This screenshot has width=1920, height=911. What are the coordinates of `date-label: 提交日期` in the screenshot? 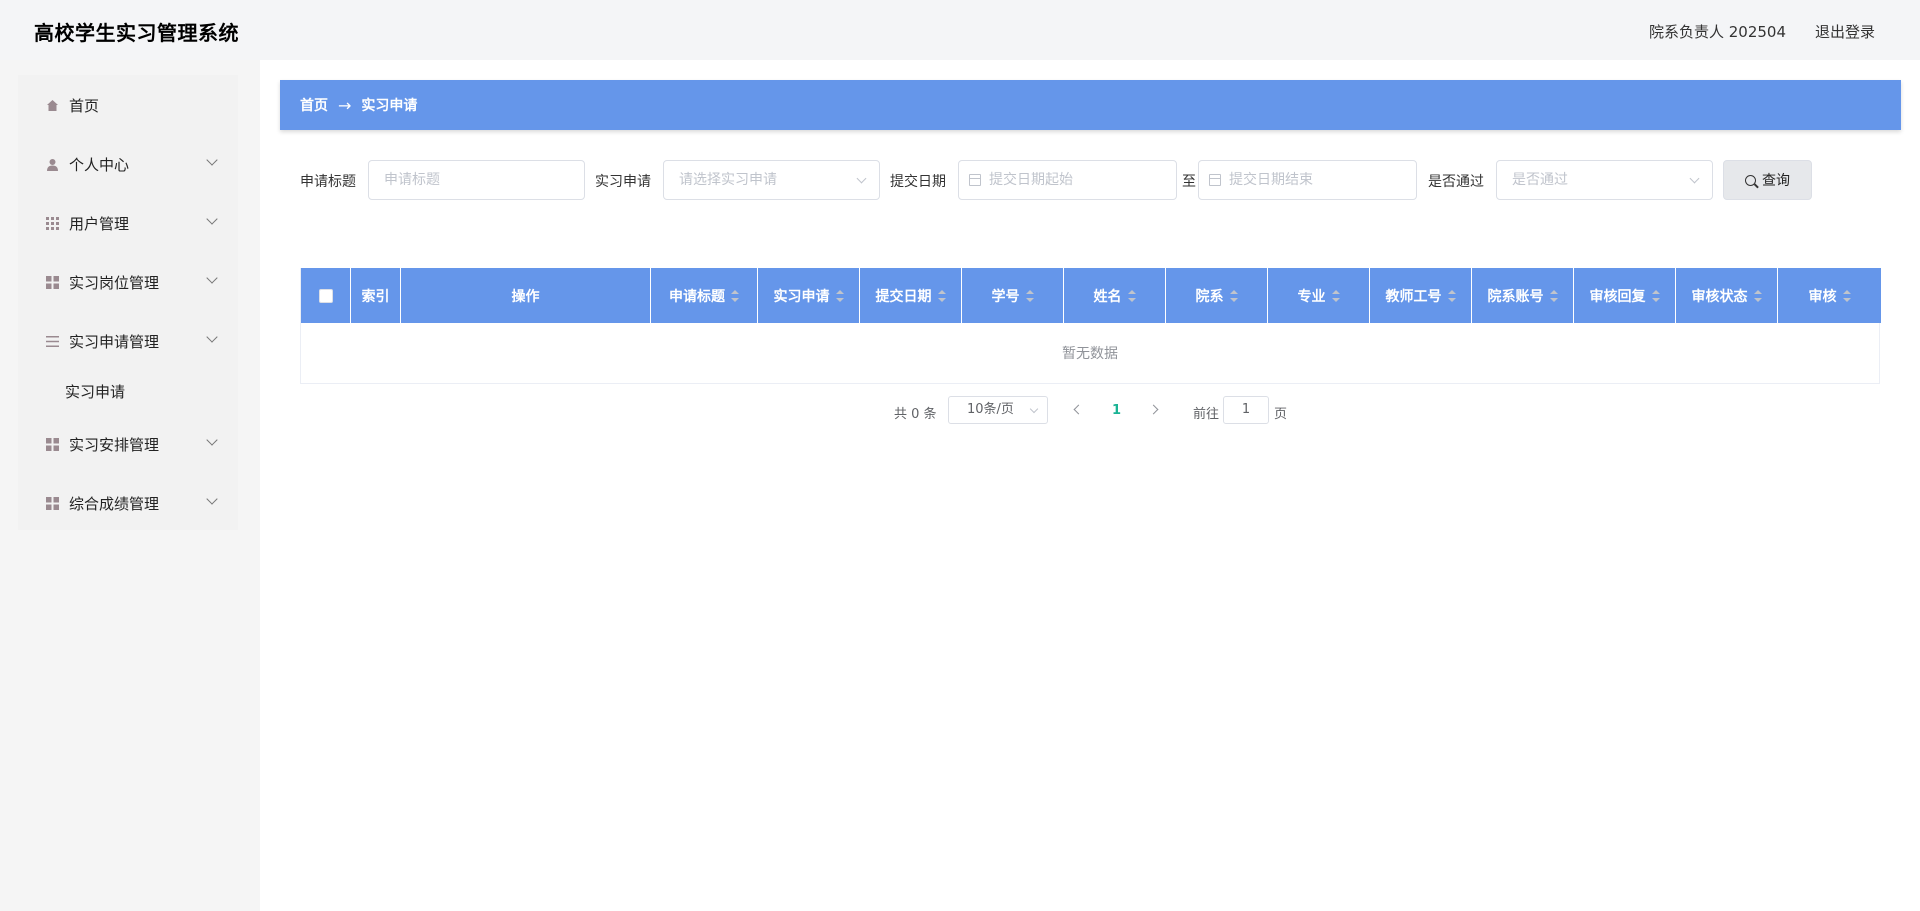 It's located at (918, 182).